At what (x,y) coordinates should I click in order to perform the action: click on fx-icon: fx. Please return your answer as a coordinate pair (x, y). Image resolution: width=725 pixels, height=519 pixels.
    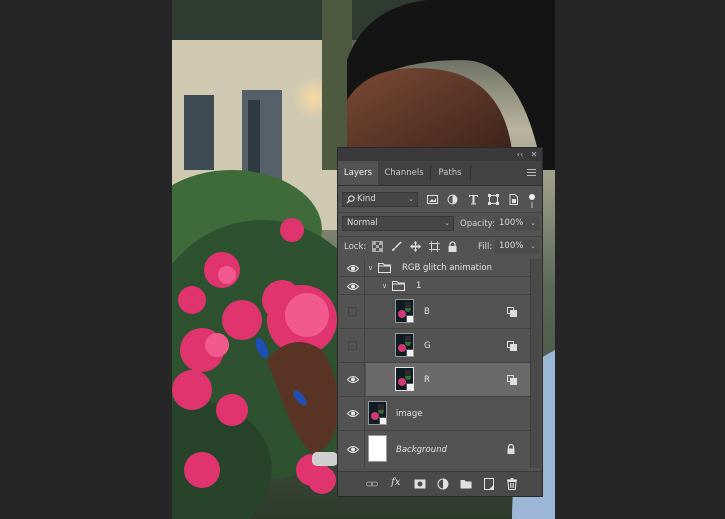
    Looking at the image, I should click on (398, 483).